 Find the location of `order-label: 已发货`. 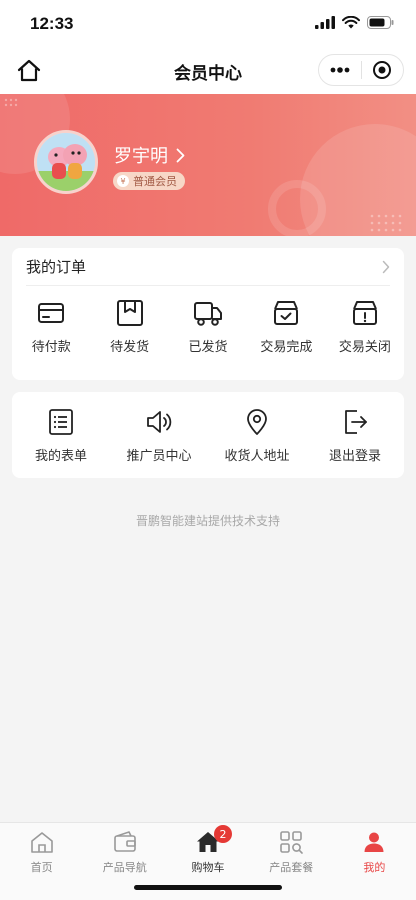

order-label: 已发货 is located at coordinates (208, 347).